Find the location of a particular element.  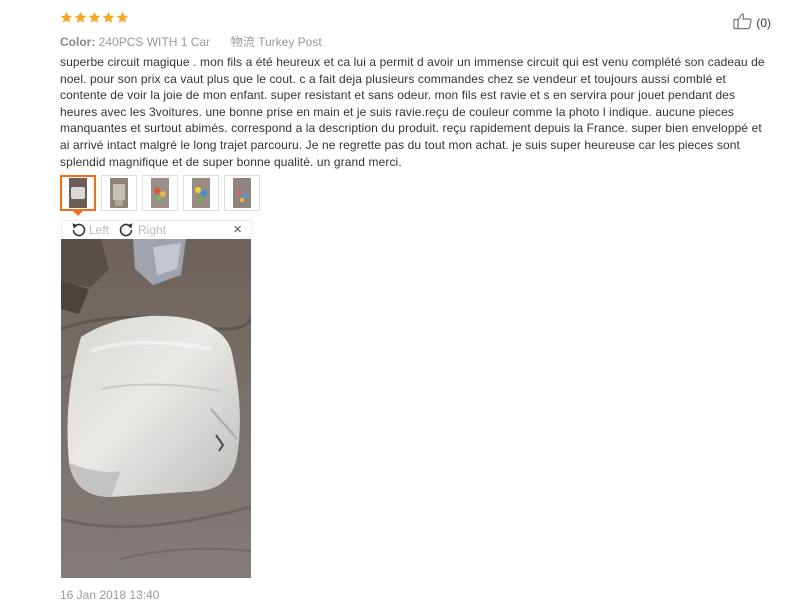

rotate-right-icon is located at coordinates (126, 230).